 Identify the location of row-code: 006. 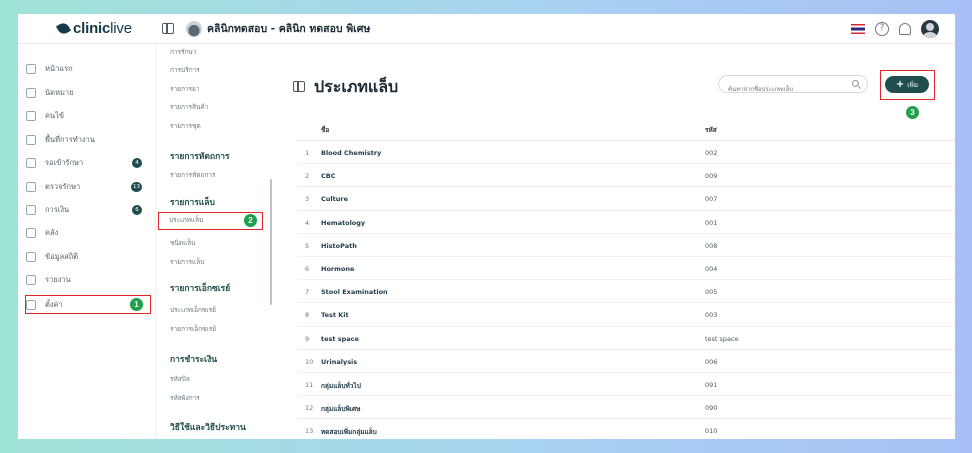
(711, 361).